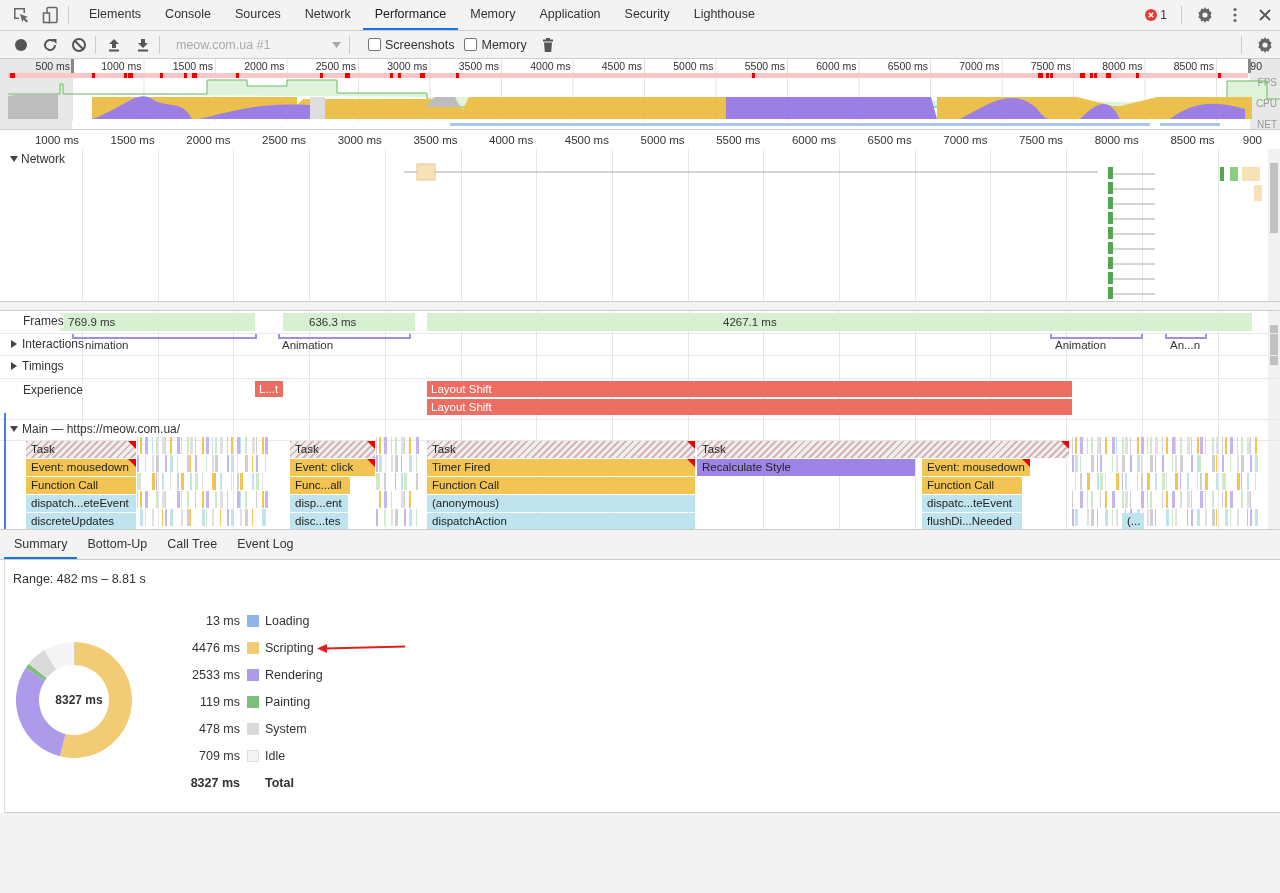  What do you see at coordinates (287, 621) in the screenshot?
I see `category-label: Loading` at bounding box center [287, 621].